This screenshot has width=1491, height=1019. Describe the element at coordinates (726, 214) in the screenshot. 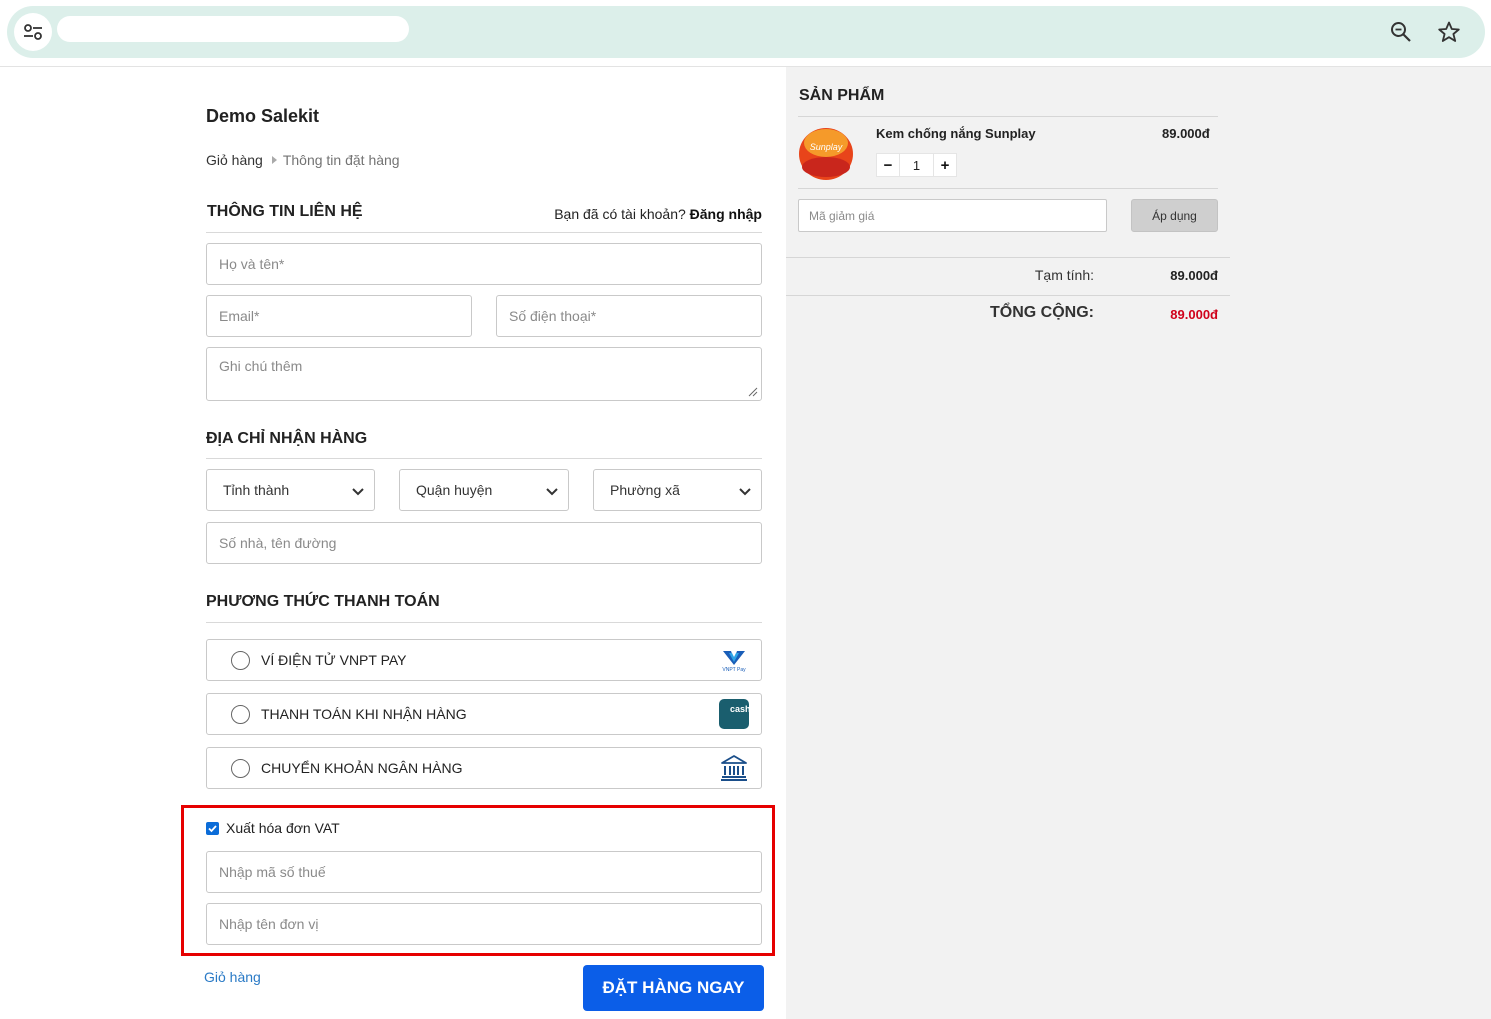

I see `login-link: Đăng nhập` at that location.